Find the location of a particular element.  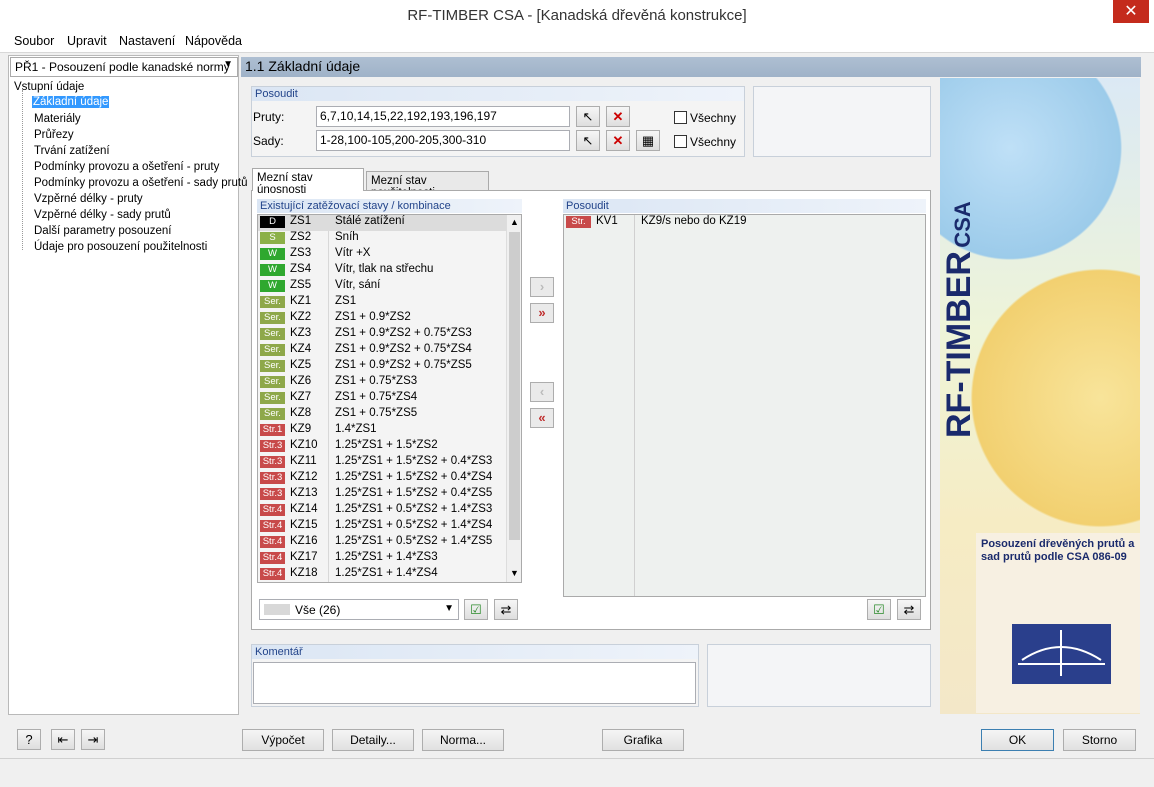

list-row: D ZS1 Stálé zatížení is located at coordinates (389, 223).